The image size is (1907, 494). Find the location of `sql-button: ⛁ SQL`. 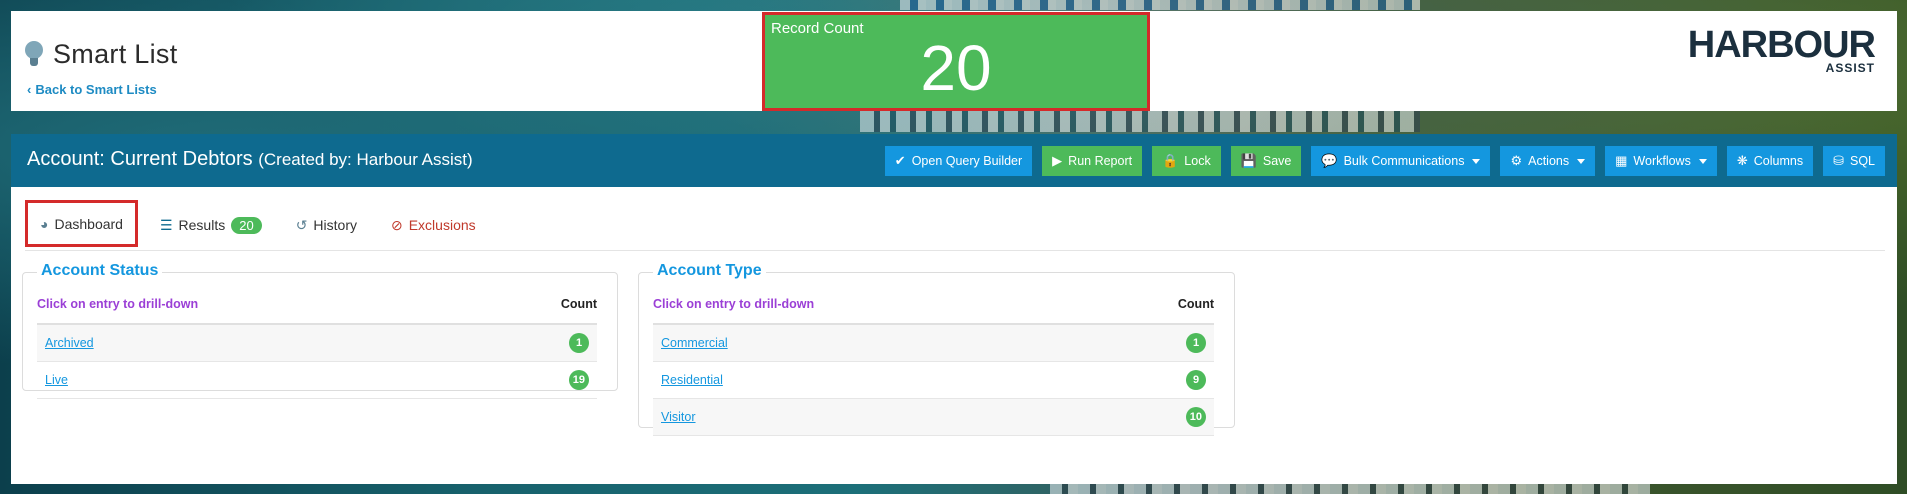

sql-button: ⛁ SQL is located at coordinates (1854, 161).